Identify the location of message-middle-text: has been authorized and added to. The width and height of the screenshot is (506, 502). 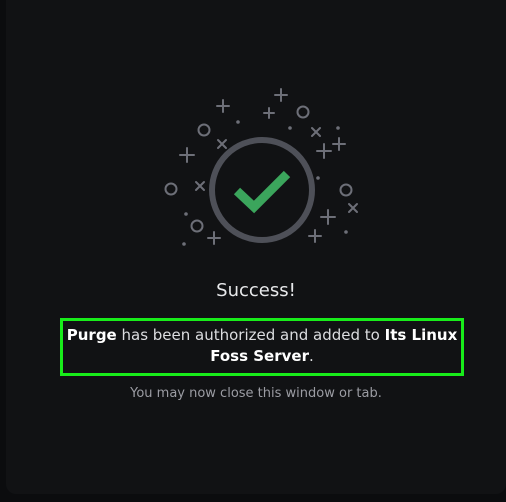
(250, 335).